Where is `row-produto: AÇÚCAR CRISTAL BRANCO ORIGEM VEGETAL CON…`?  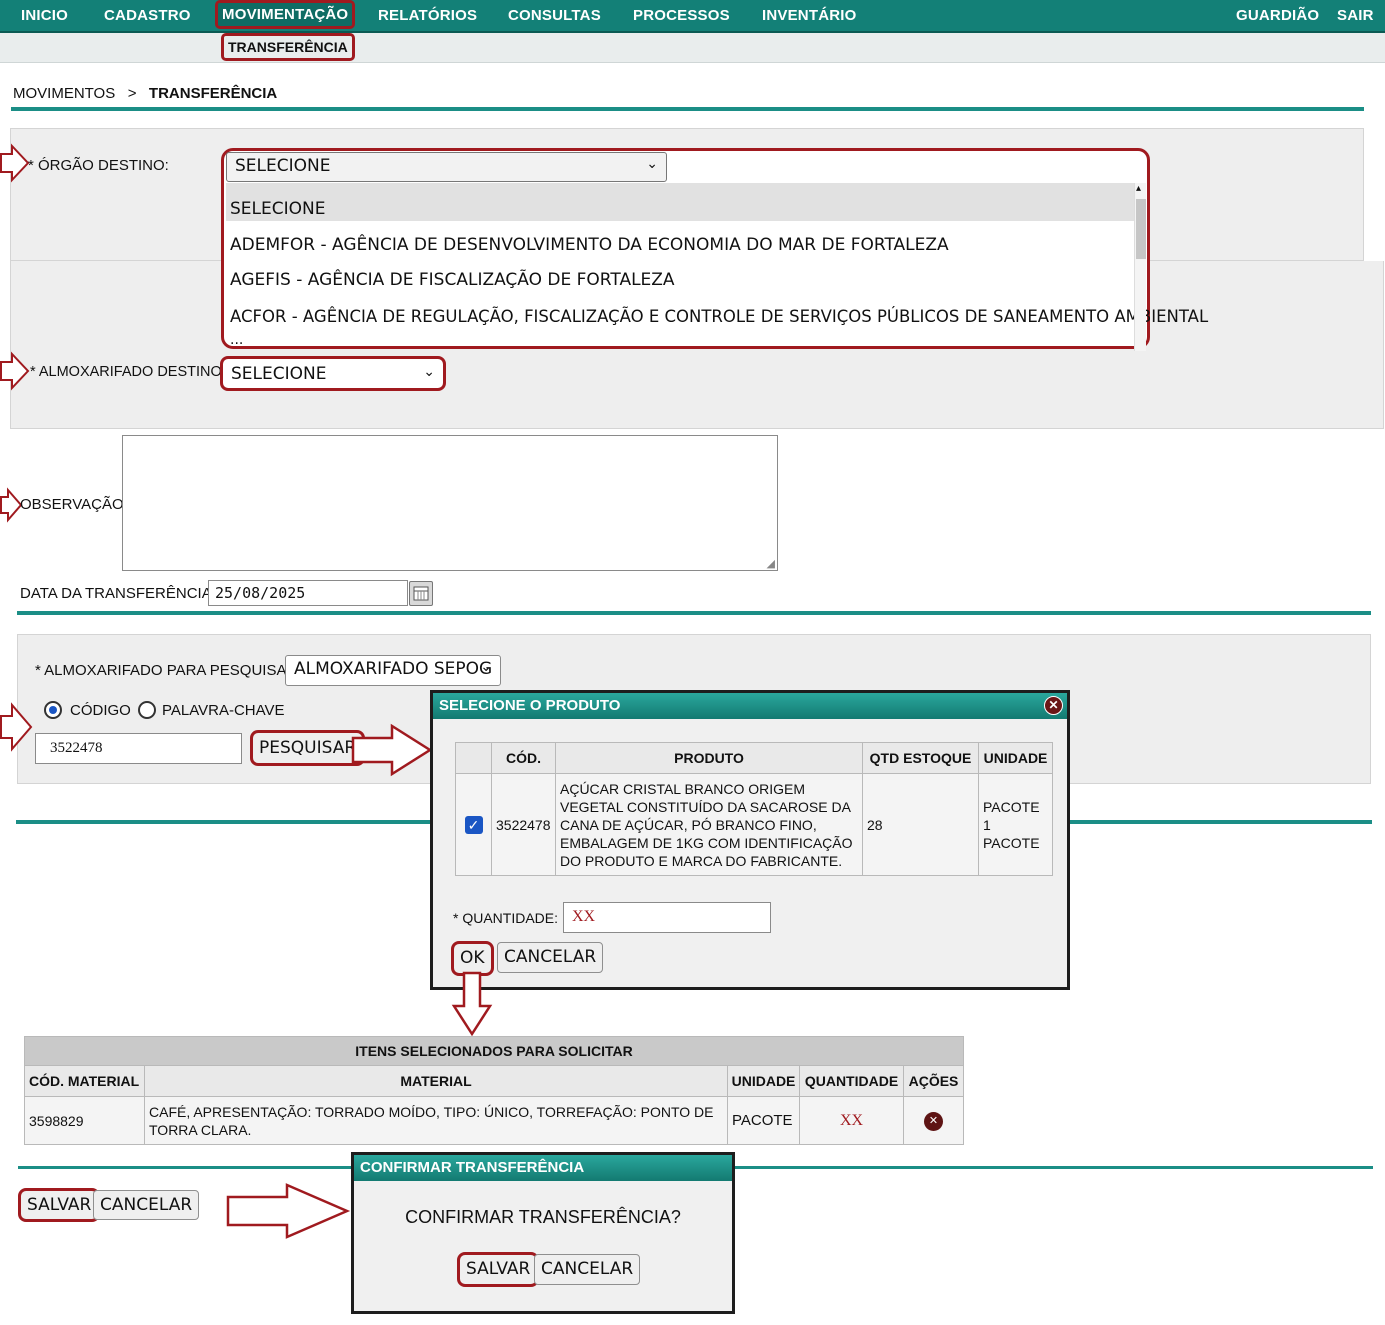
row-produto: AÇÚCAR CRISTAL BRANCO ORIGEM VEGETAL CON… is located at coordinates (709, 824).